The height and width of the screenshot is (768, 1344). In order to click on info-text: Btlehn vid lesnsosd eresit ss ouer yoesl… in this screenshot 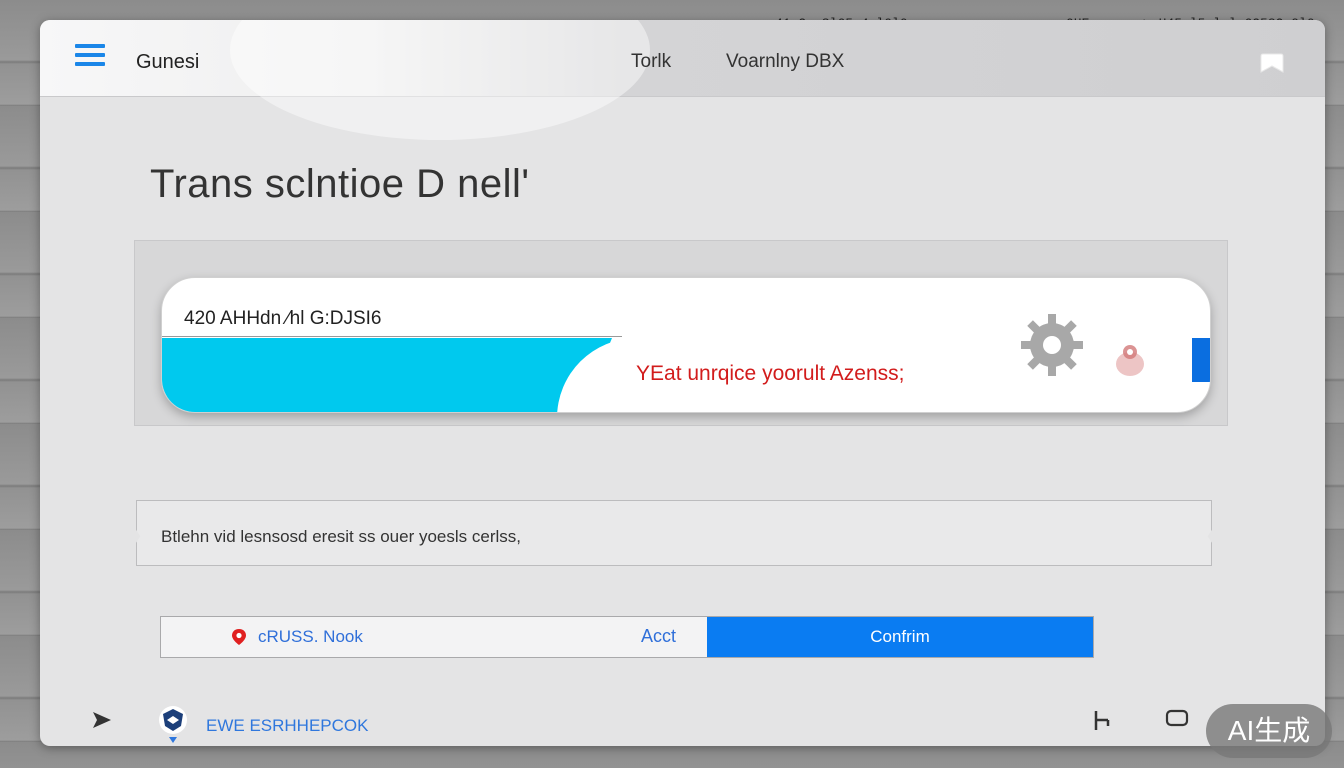, I will do `click(341, 536)`.